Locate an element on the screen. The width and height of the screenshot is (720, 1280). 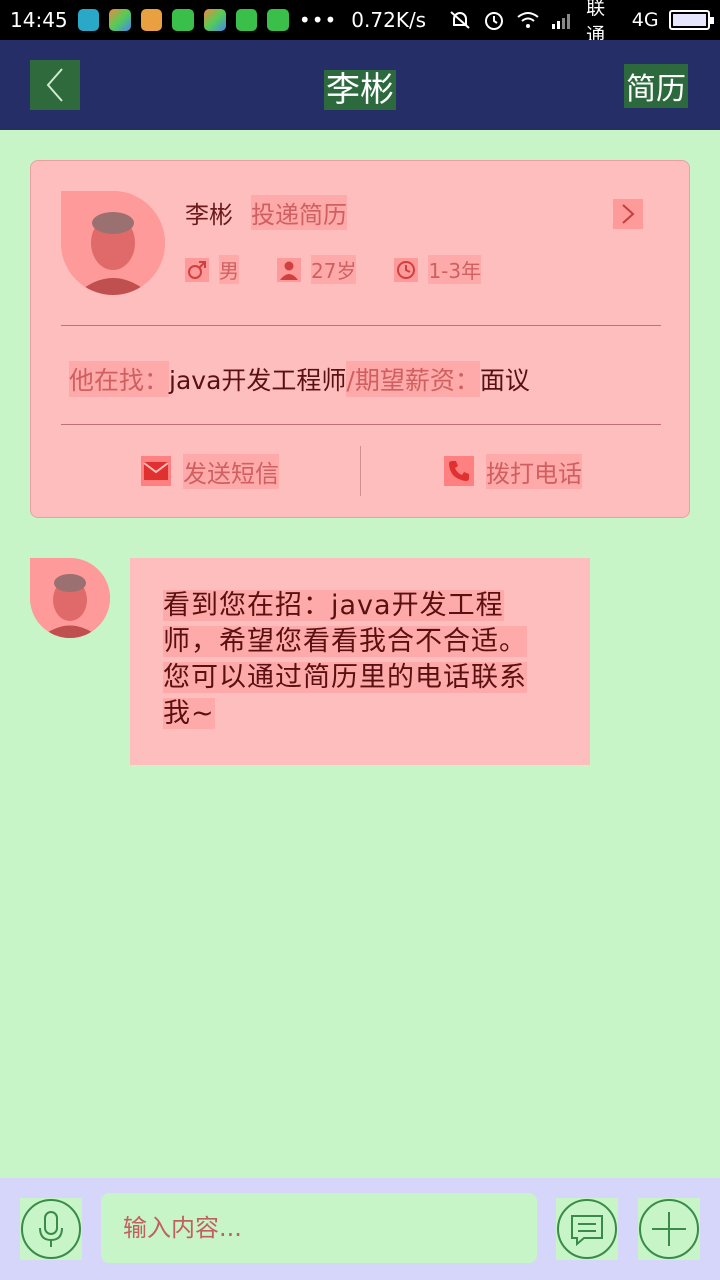
avatar is located at coordinates (113, 243).